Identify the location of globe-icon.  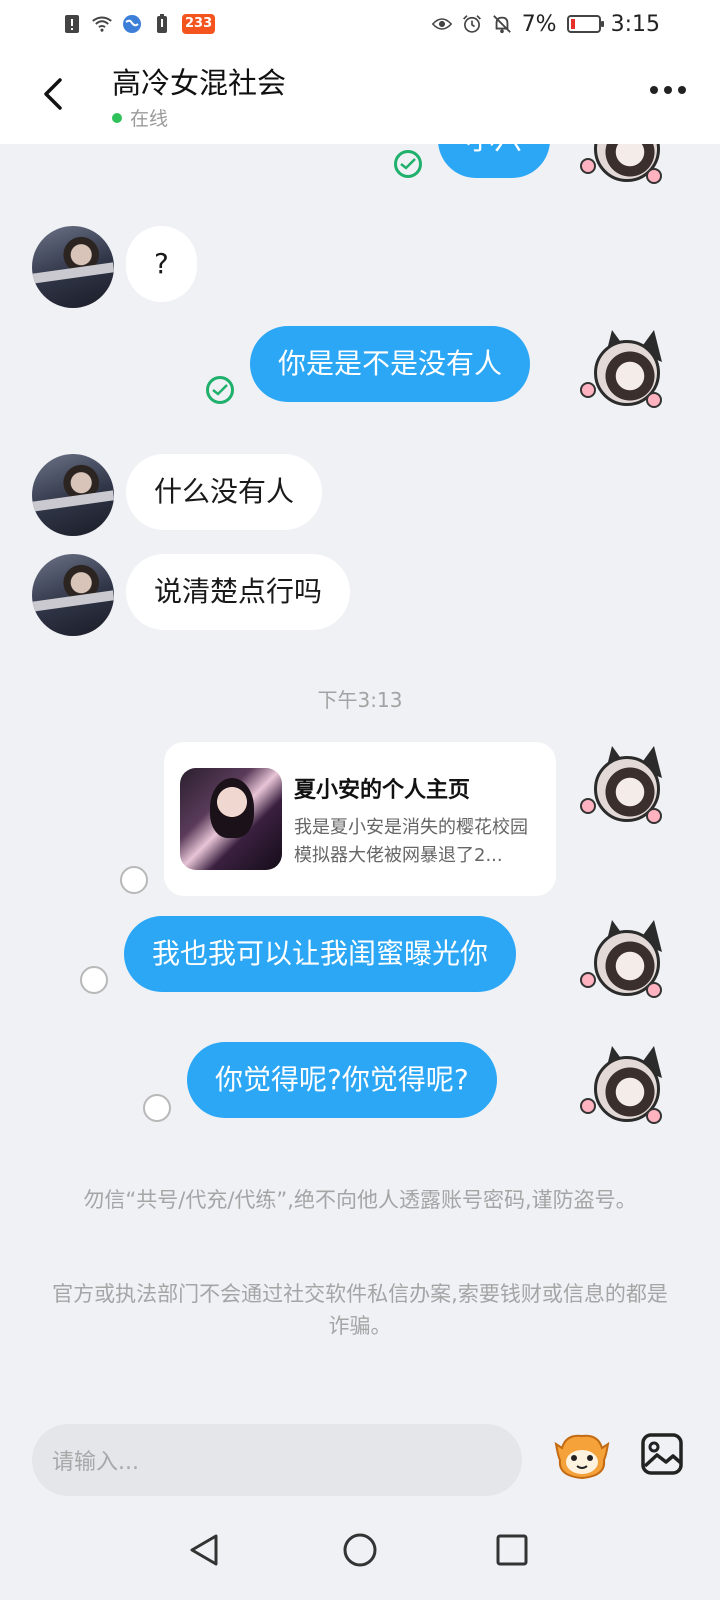
(132, 24).